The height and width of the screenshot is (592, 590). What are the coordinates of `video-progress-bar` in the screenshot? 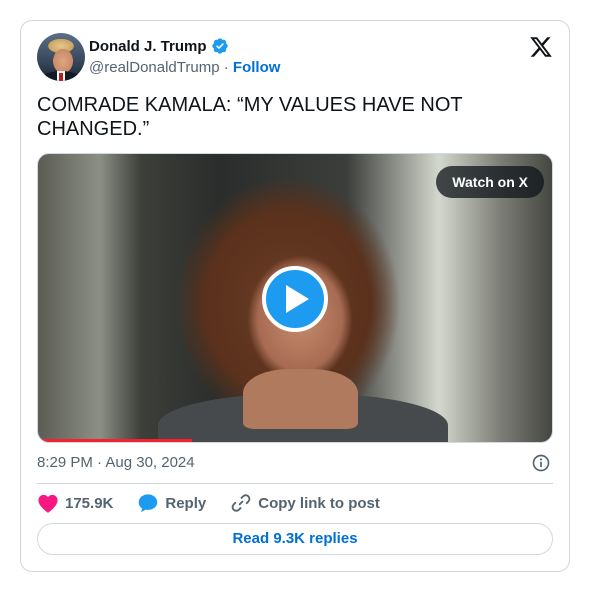 It's located at (115, 440).